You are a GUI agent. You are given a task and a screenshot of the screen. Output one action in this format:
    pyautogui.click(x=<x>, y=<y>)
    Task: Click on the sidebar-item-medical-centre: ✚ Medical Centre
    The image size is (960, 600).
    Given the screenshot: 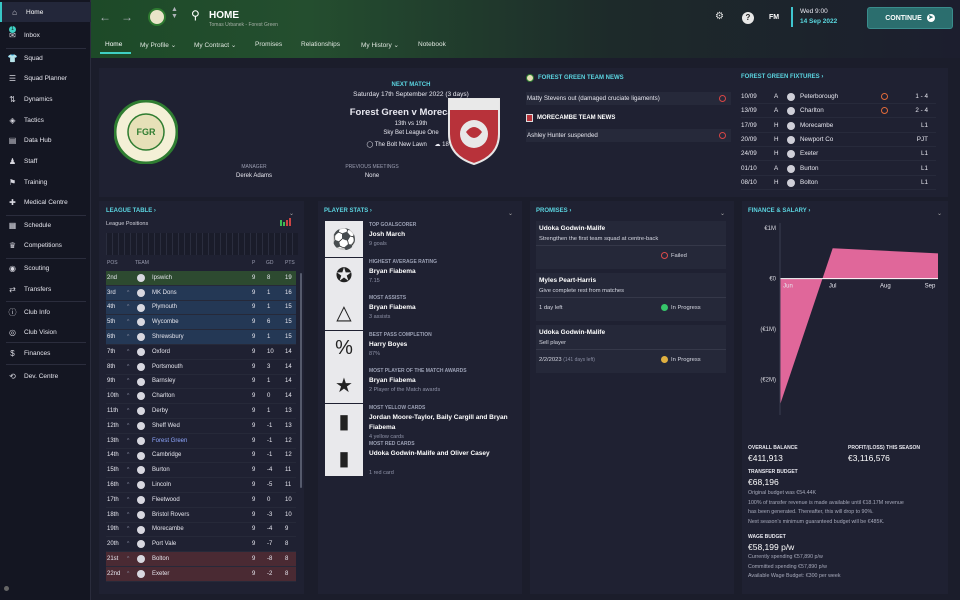 What is the action you would take?
    pyautogui.click(x=45, y=202)
    